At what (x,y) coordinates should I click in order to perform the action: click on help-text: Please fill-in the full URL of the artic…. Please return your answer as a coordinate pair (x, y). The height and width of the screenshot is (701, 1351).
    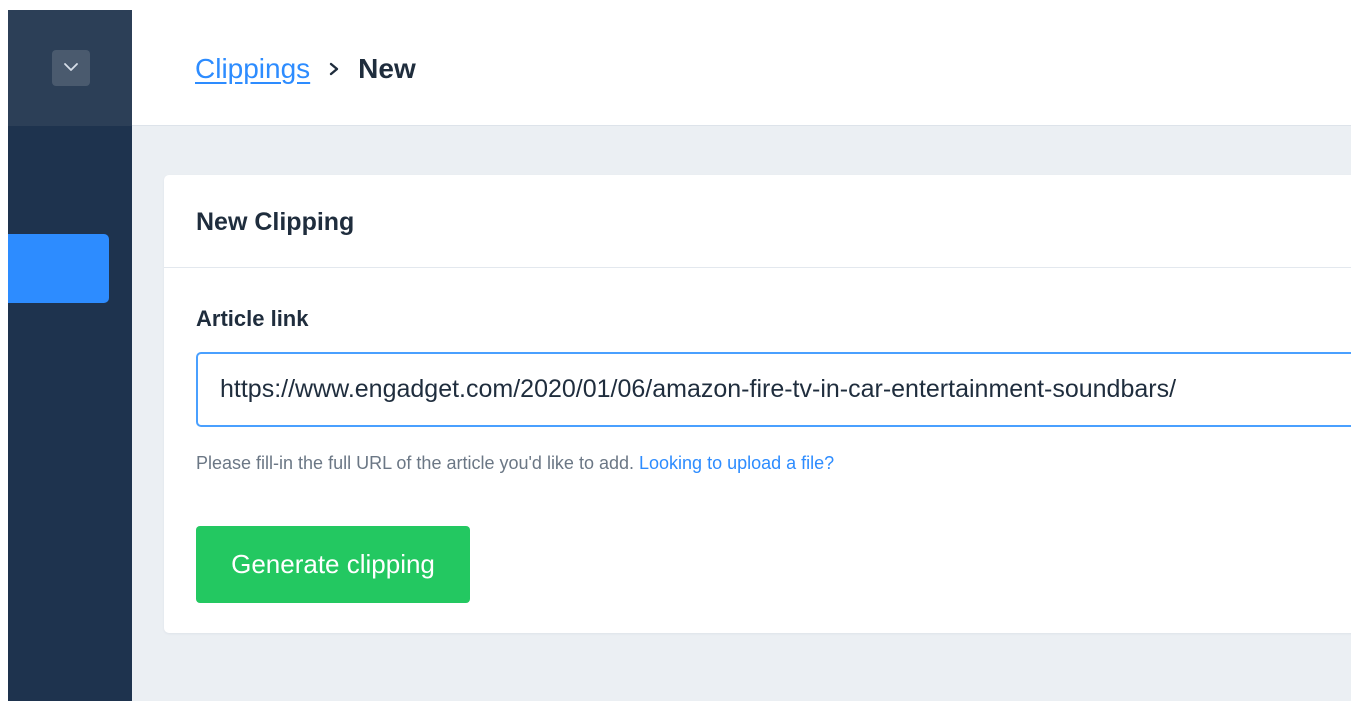
    Looking at the image, I should click on (515, 463).